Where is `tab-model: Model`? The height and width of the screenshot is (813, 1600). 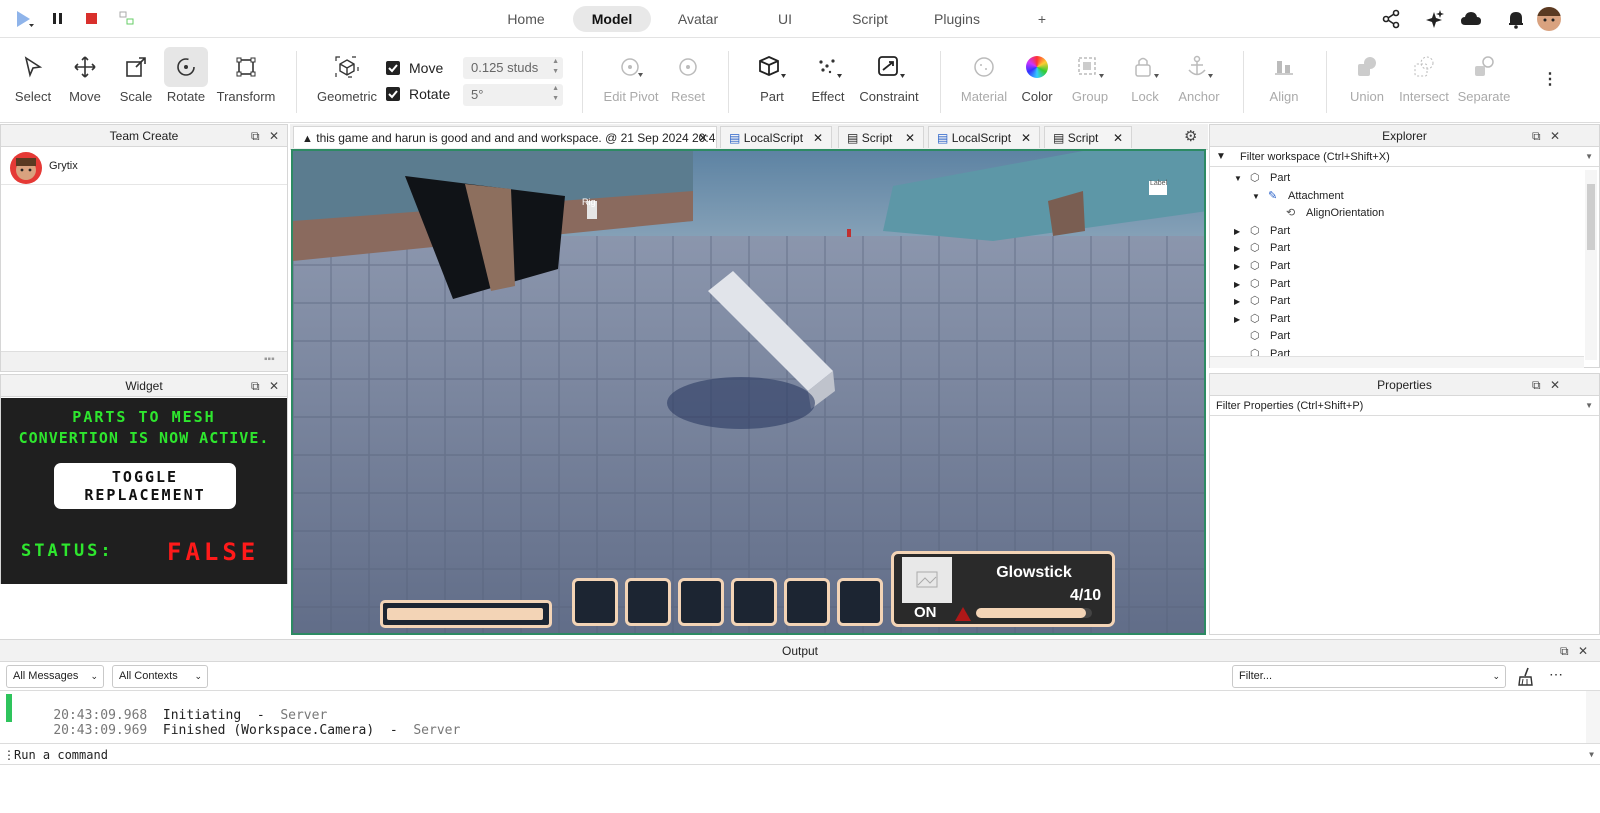 tab-model: Model is located at coordinates (612, 19).